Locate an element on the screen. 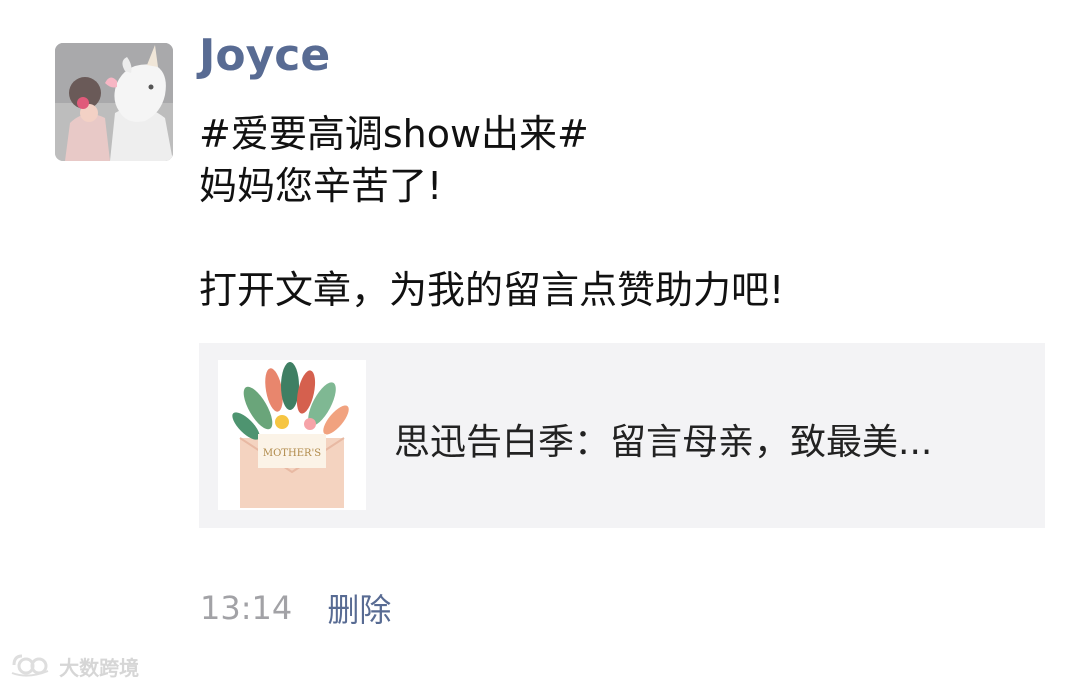  watermark-text: 大数跨境 is located at coordinates (99, 668).